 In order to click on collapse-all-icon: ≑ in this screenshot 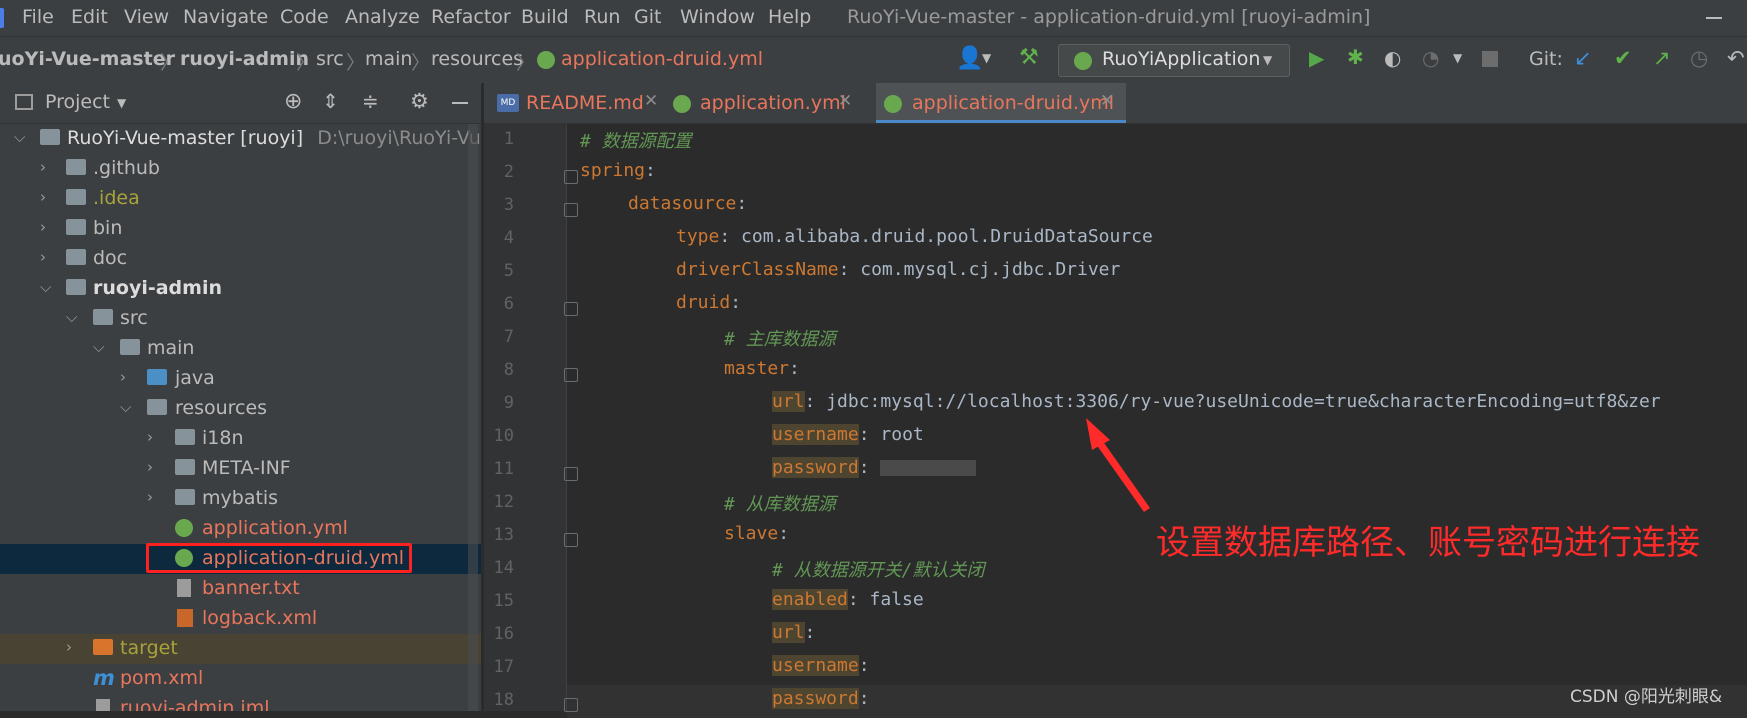, I will do `click(370, 101)`.